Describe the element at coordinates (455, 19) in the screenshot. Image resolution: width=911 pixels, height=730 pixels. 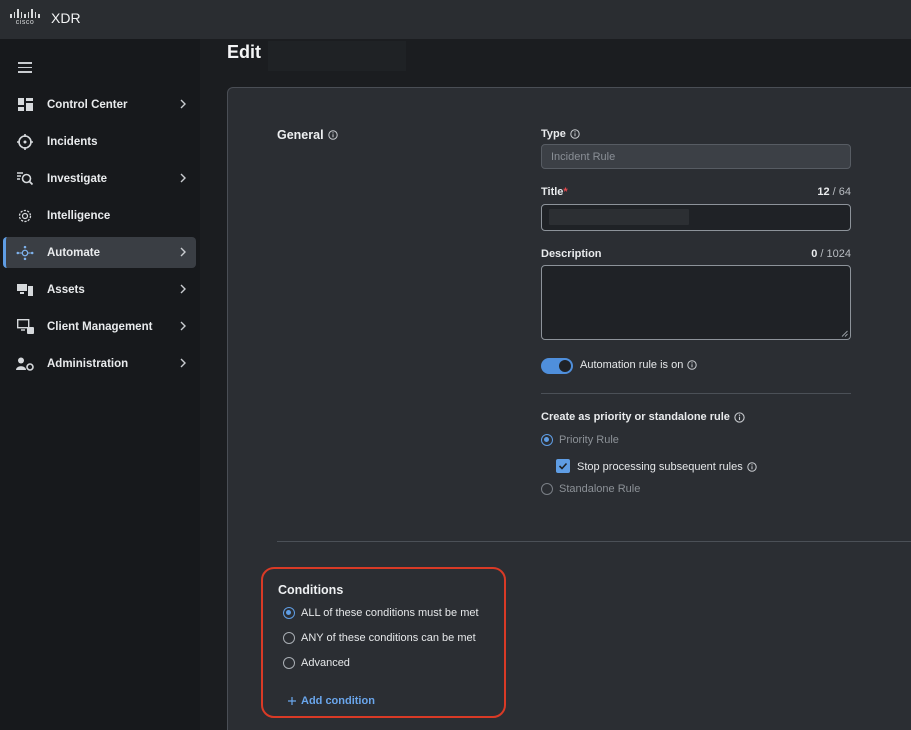
I see `top-bar: cisco XDR` at that location.